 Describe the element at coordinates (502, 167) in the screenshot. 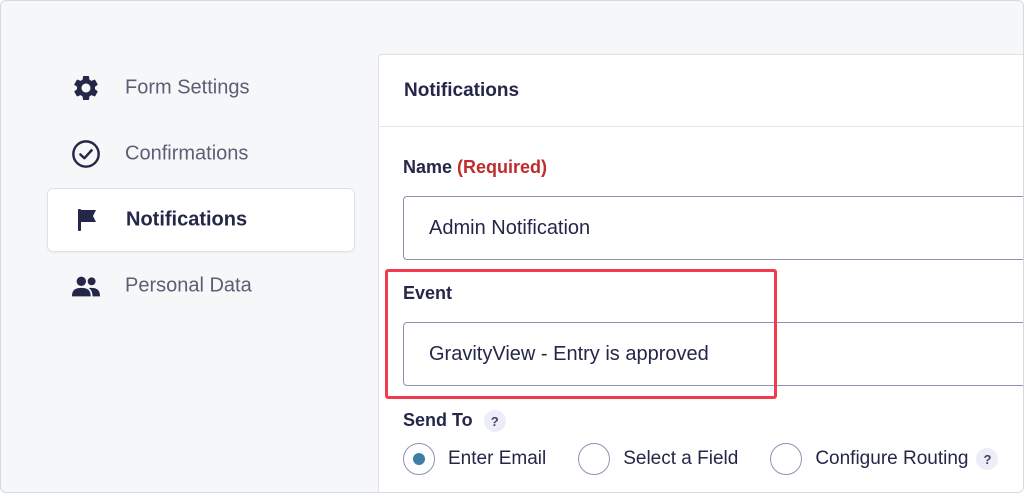

I see `required-indicator: (Required)` at that location.